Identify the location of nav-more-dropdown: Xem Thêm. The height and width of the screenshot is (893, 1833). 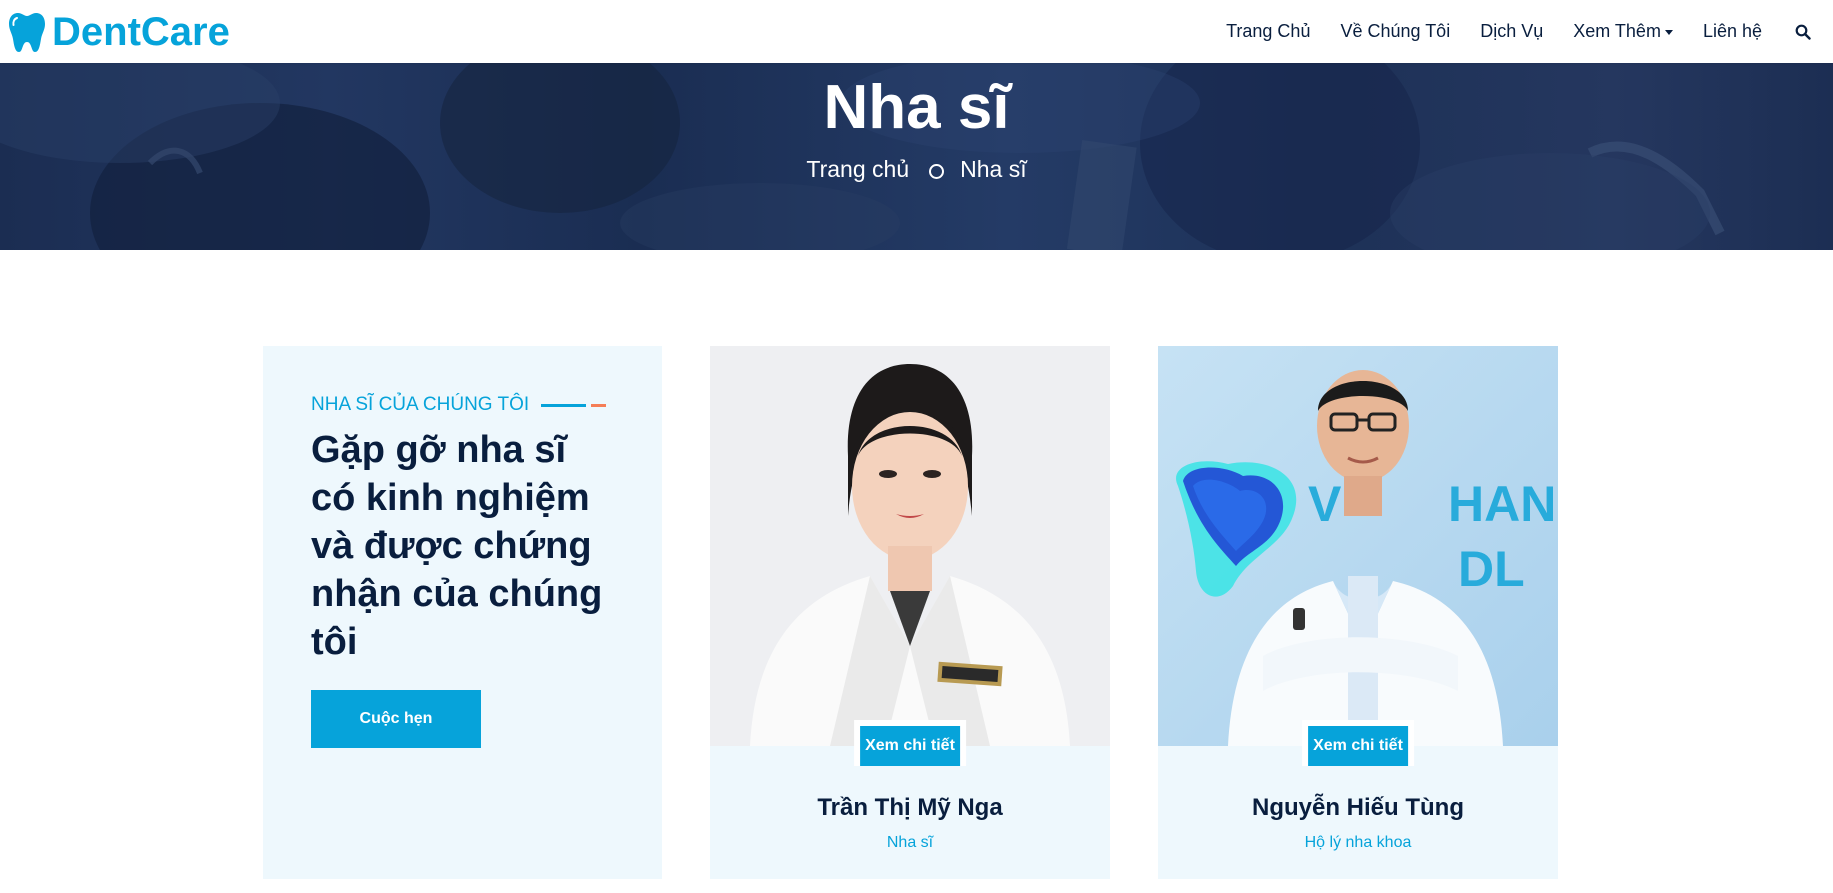
(1623, 31).